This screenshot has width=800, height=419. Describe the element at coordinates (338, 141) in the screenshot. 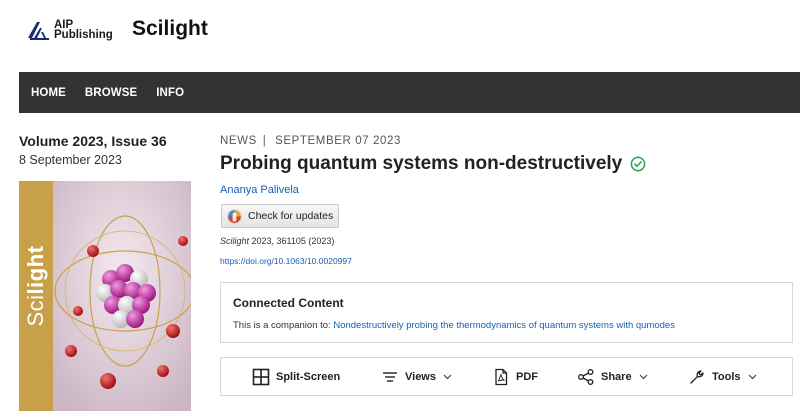

I see `article-date: SEPTEMBER 07 2023` at that location.